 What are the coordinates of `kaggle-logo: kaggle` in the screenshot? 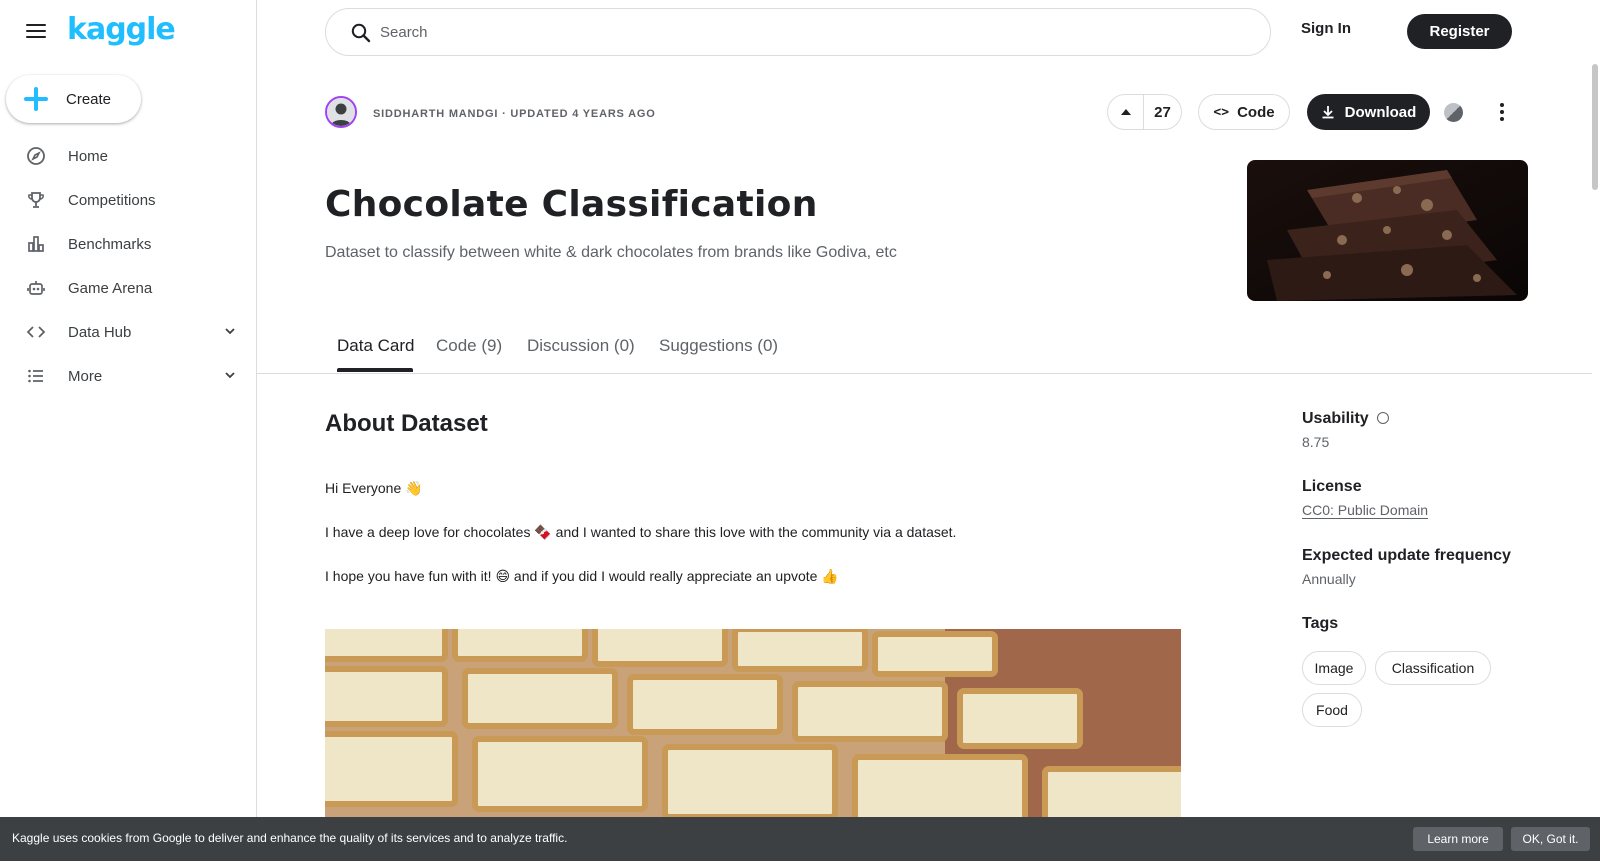 It's located at (121, 29).